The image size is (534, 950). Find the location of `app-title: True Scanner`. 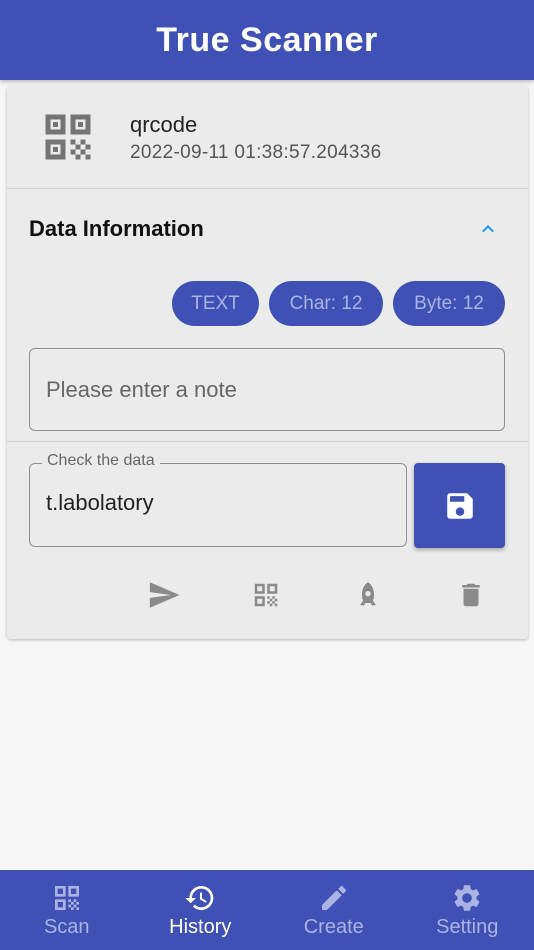

app-title: True Scanner is located at coordinates (267, 39).